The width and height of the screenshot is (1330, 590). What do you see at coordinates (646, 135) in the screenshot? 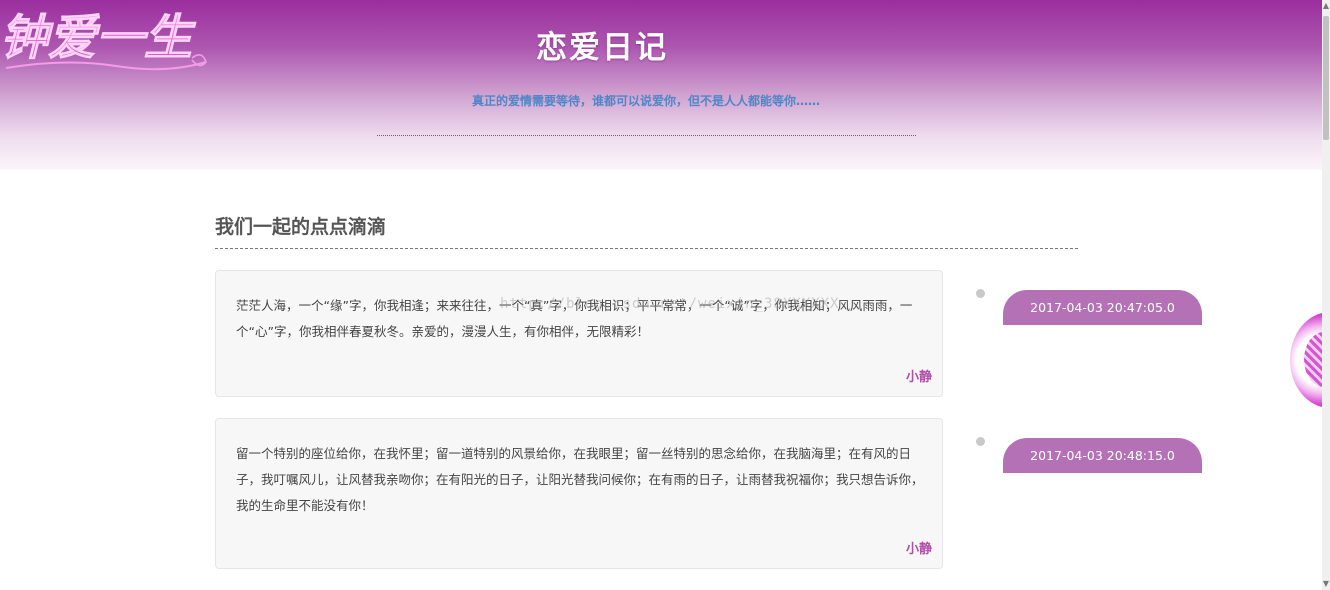
I see `header-divider` at bounding box center [646, 135].